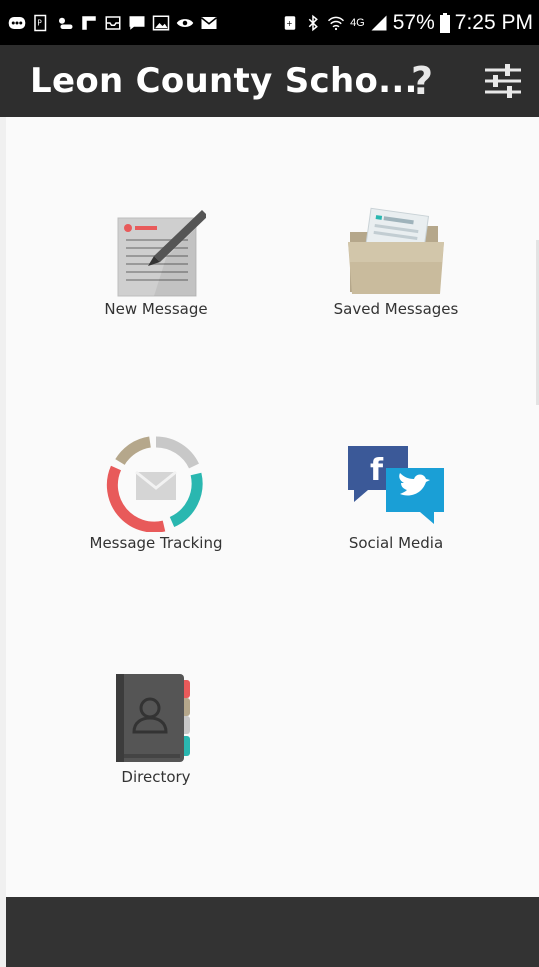  Describe the element at coordinates (17, 22) in the screenshot. I see `more-notifications-icon` at that location.